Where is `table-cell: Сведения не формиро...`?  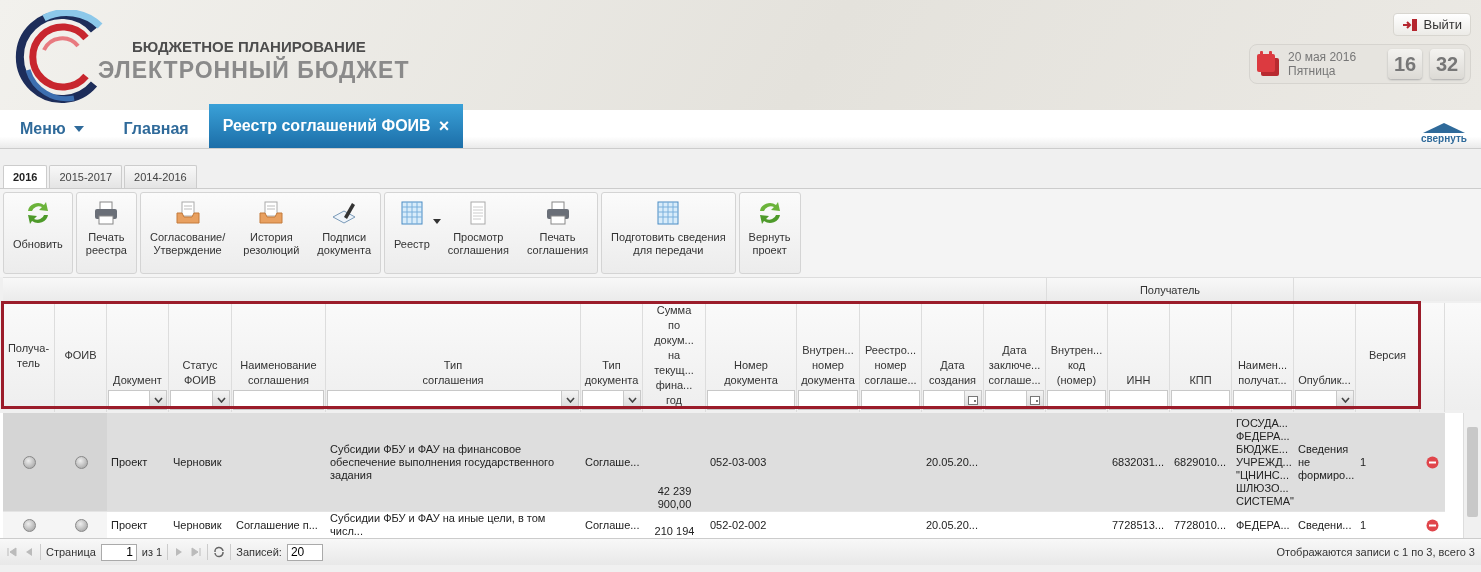 table-cell: Сведения не формиро... is located at coordinates (1326, 462).